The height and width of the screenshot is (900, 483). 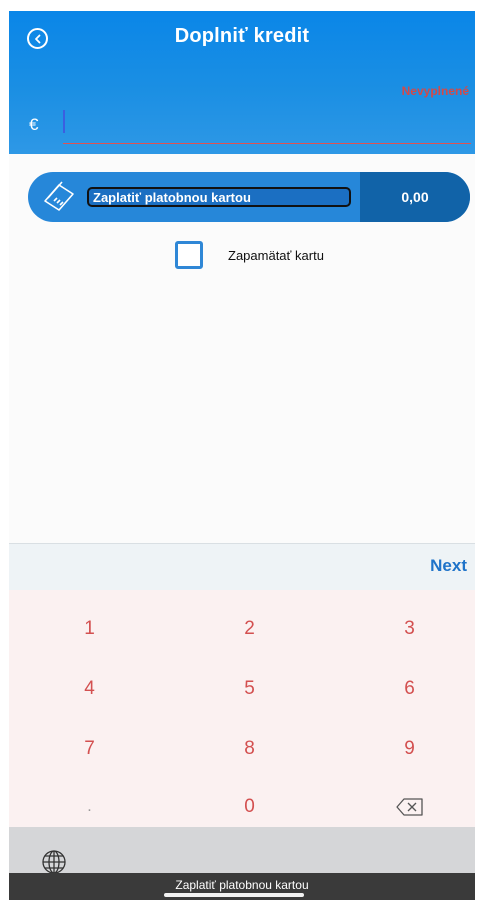 What do you see at coordinates (249, 629) in the screenshot?
I see `key-2: 2` at bounding box center [249, 629].